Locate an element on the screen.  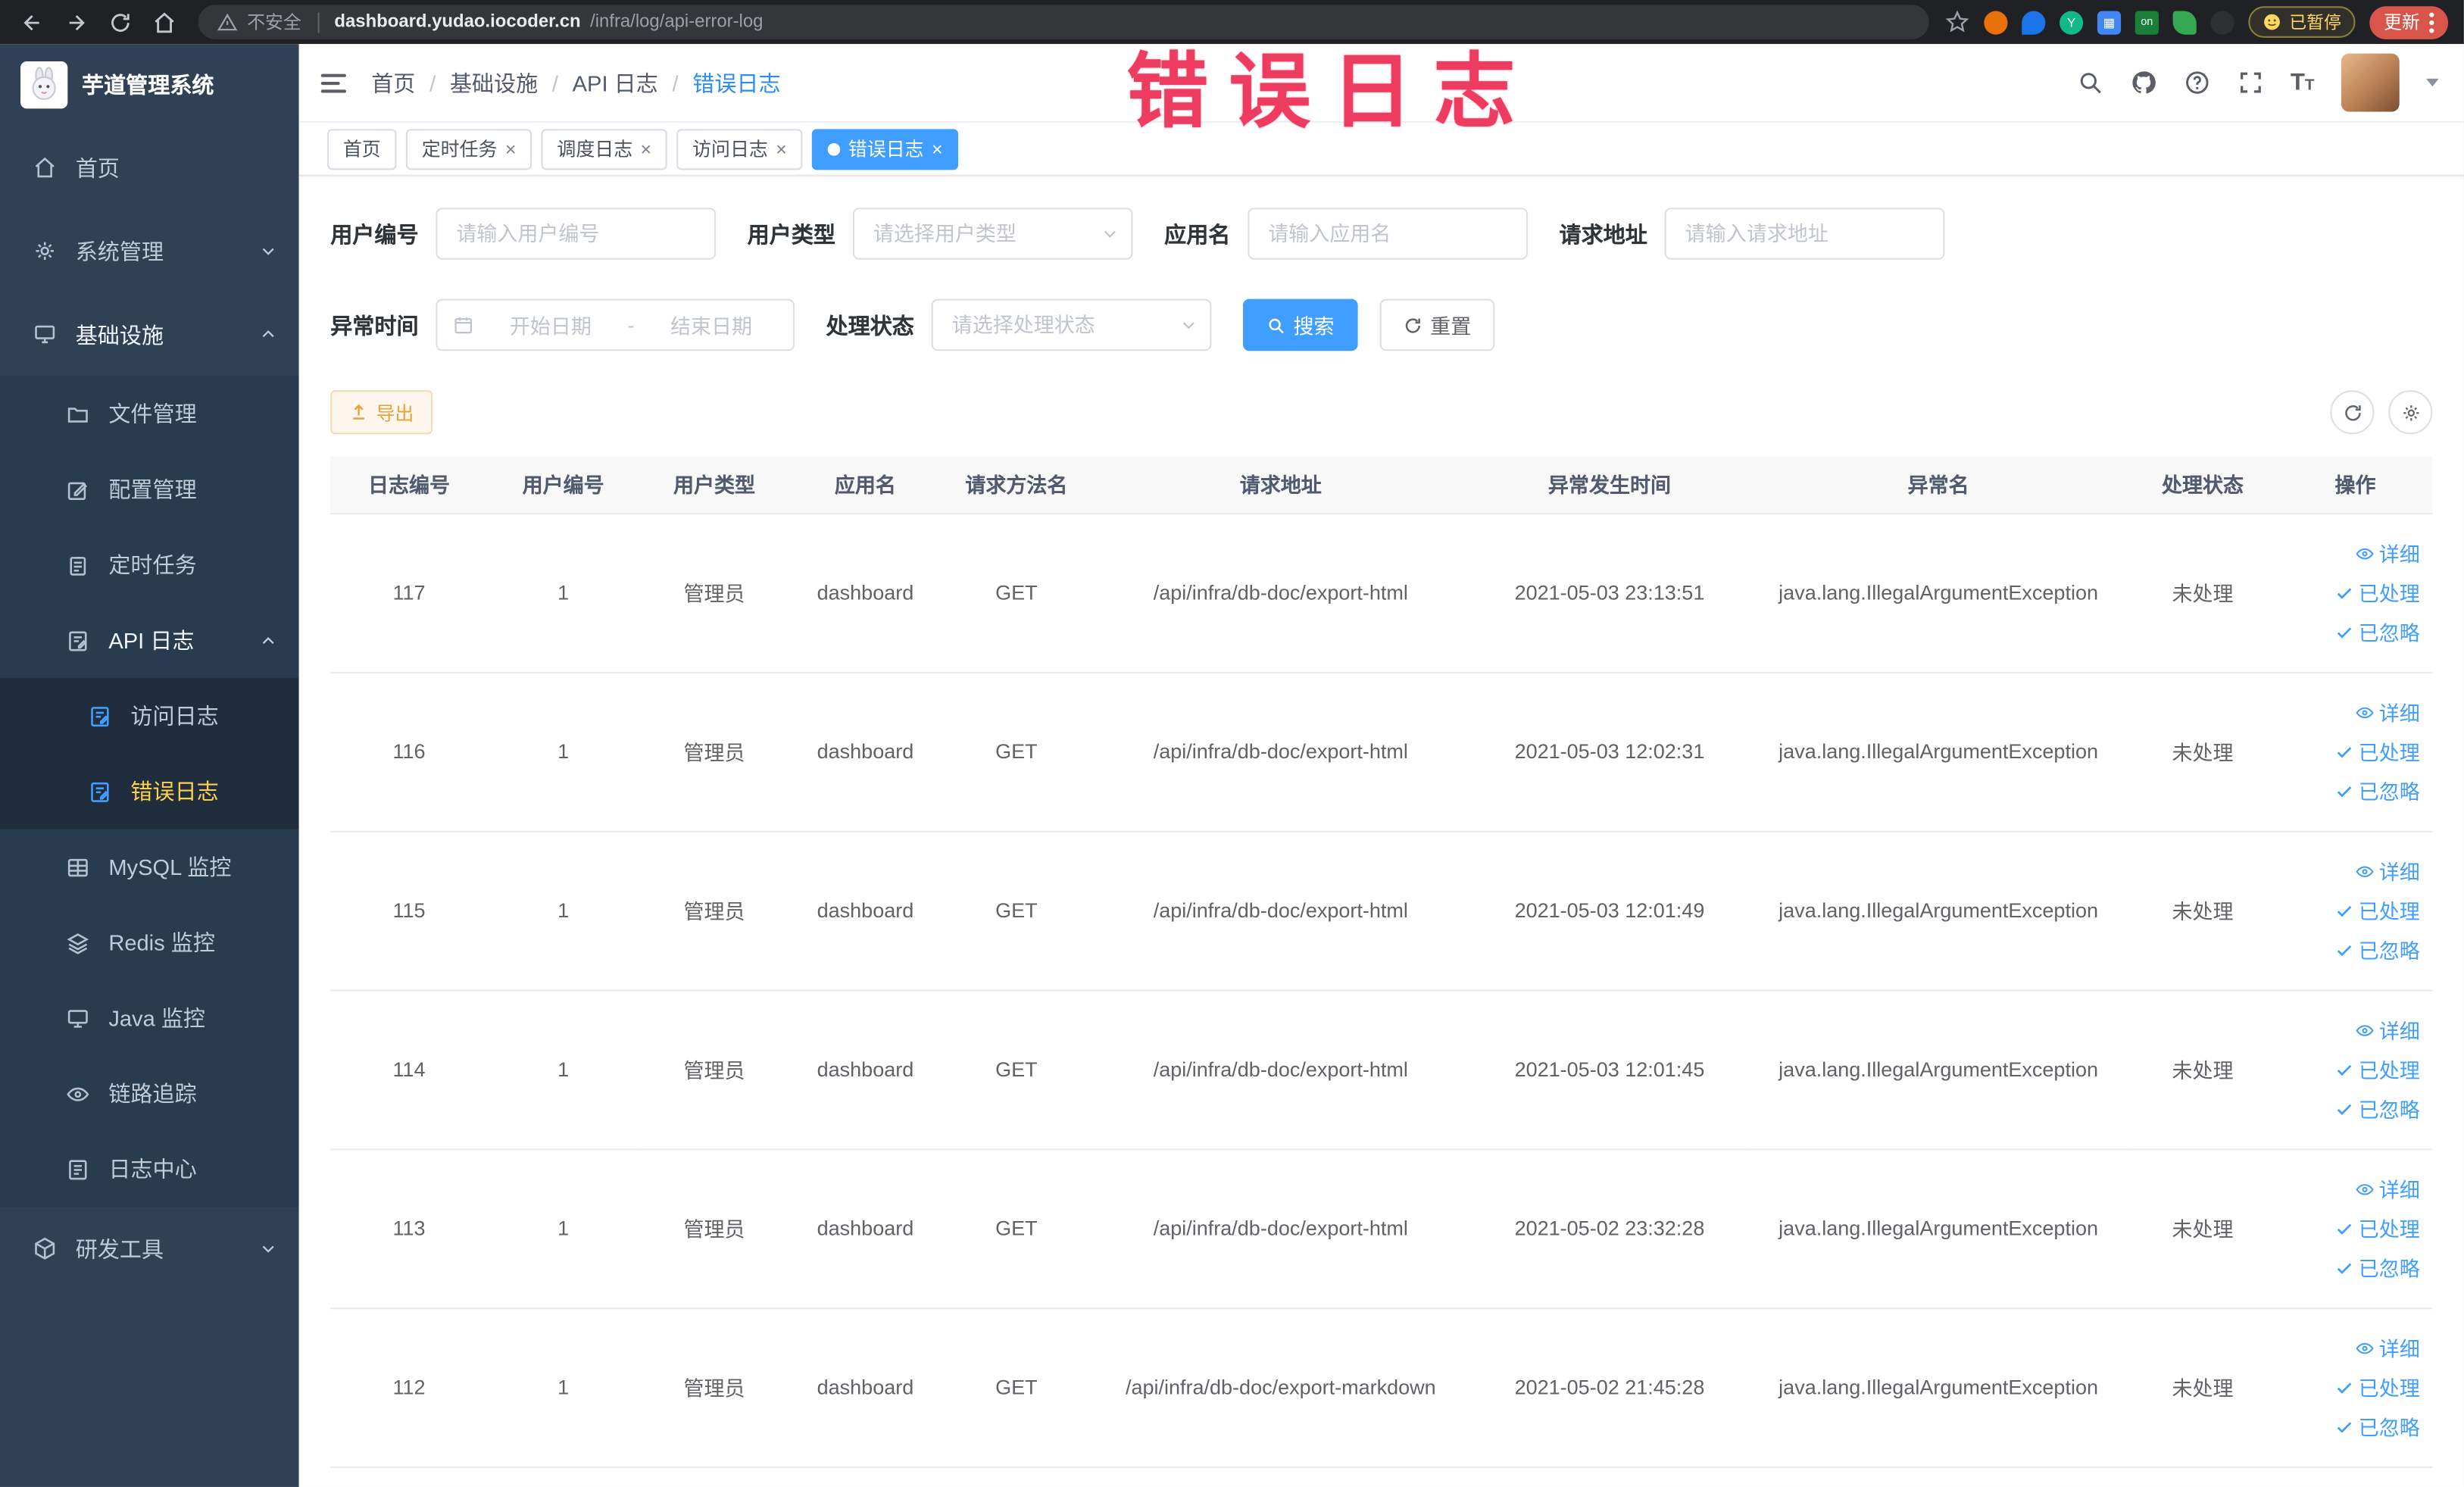
user-id-input is located at coordinates (576, 234).